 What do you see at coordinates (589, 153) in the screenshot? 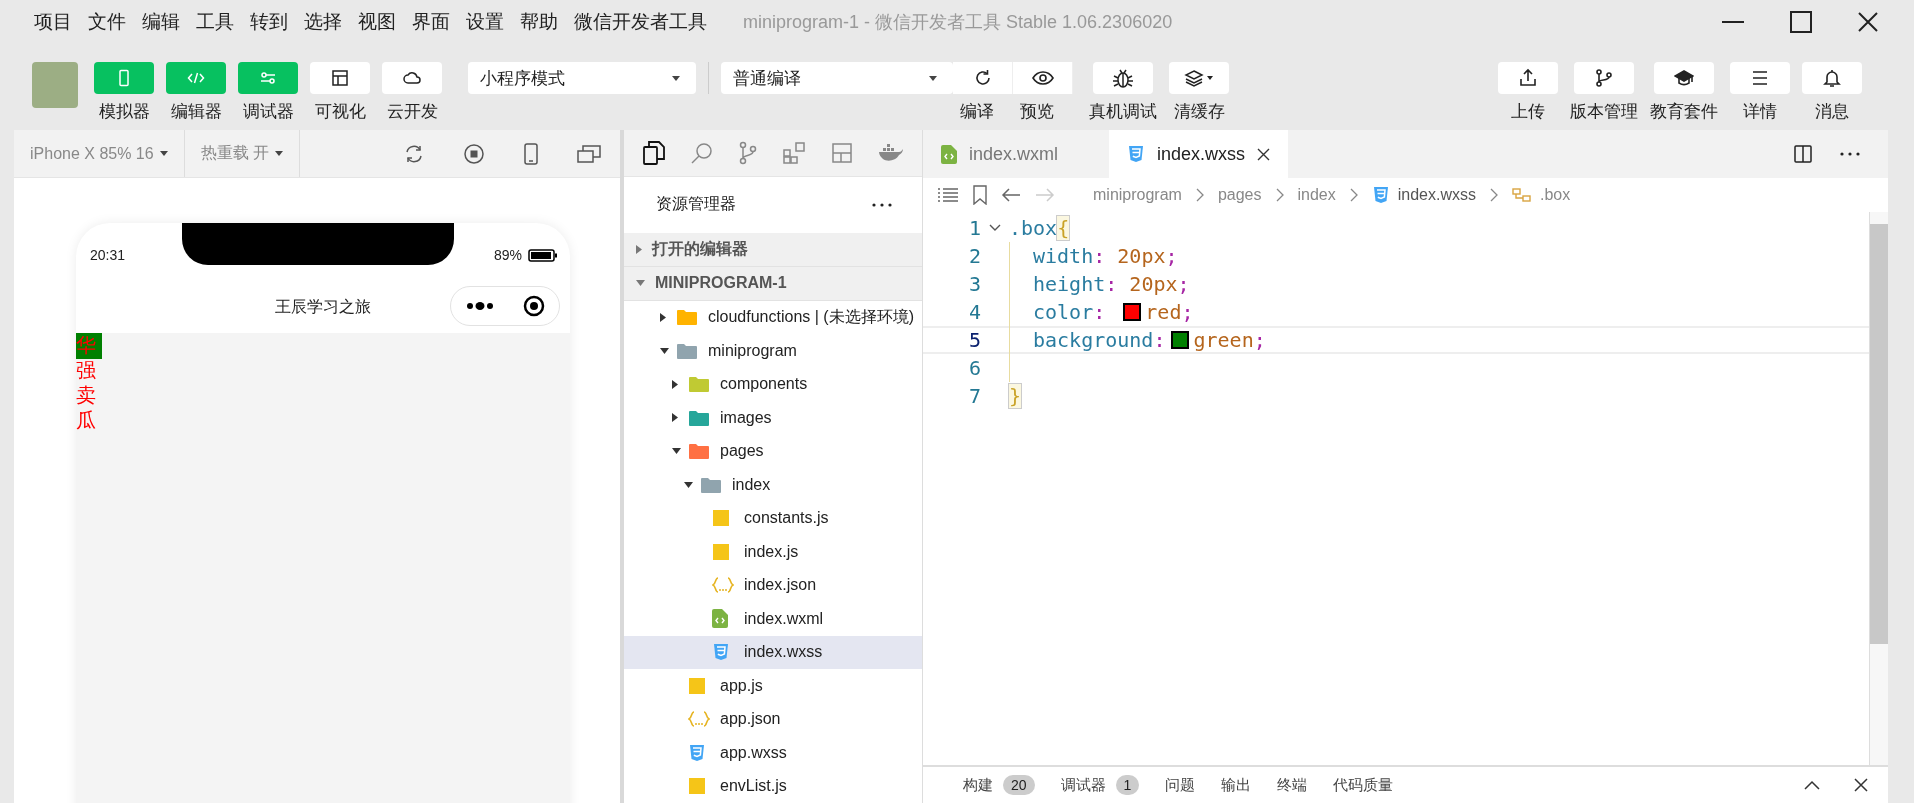
I see `windows-icon` at bounding box center [589, 153].